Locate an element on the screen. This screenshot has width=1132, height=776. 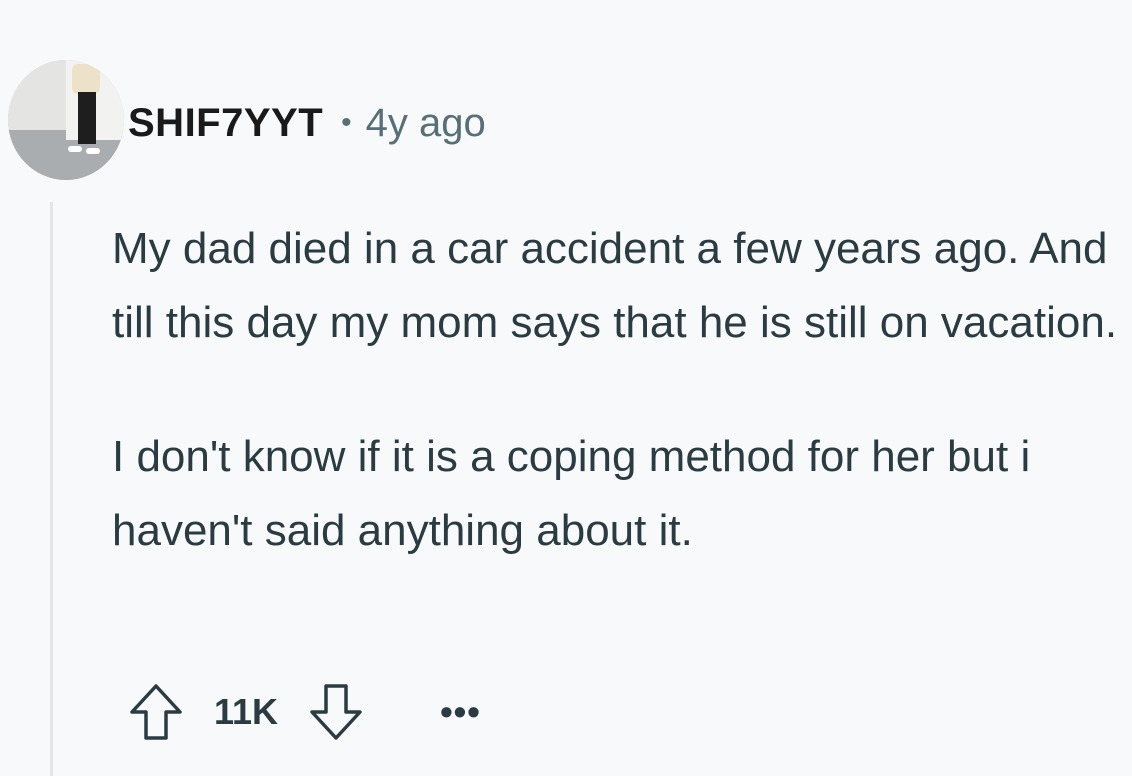
author-username: SHIF7YYT is located at coordinates (225, 123).